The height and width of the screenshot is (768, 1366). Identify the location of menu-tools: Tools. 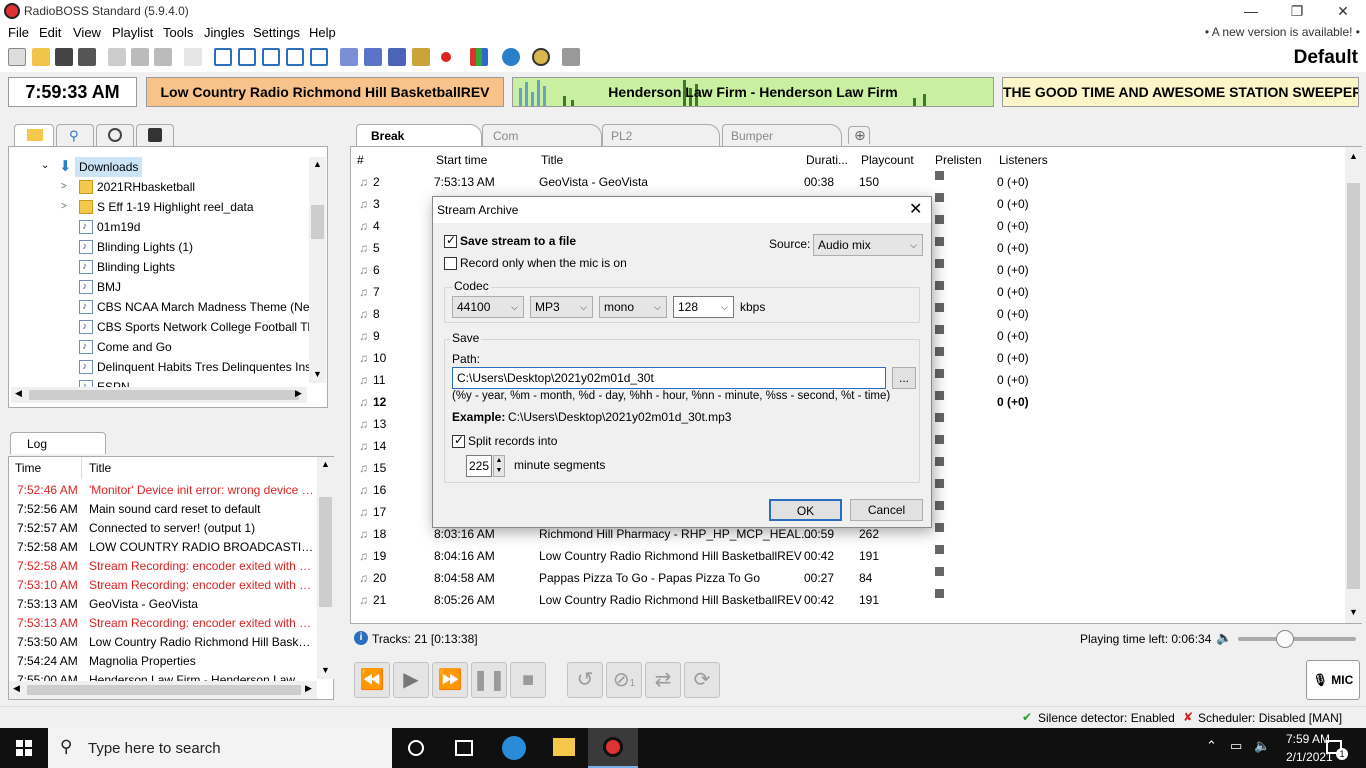
(178, 32).